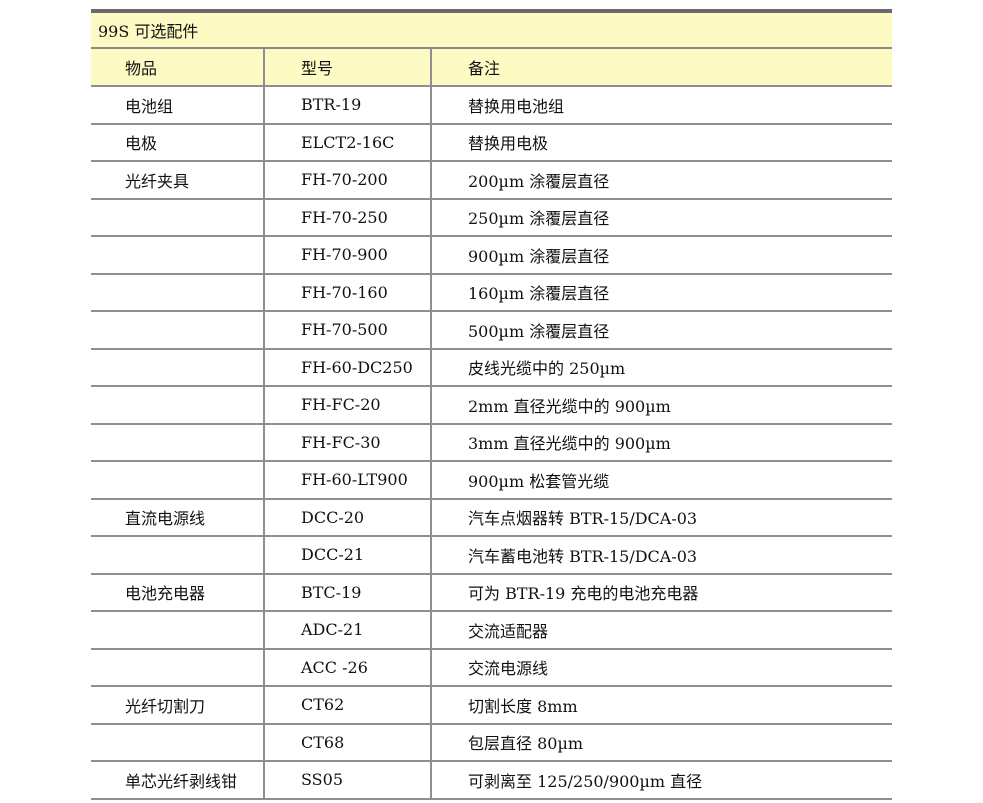 This screenshot has height=803, width=983. Describe the element at coordinates (526, 744) in the screenshot. I see `row-remark: 包层直径 80µm` at that location.